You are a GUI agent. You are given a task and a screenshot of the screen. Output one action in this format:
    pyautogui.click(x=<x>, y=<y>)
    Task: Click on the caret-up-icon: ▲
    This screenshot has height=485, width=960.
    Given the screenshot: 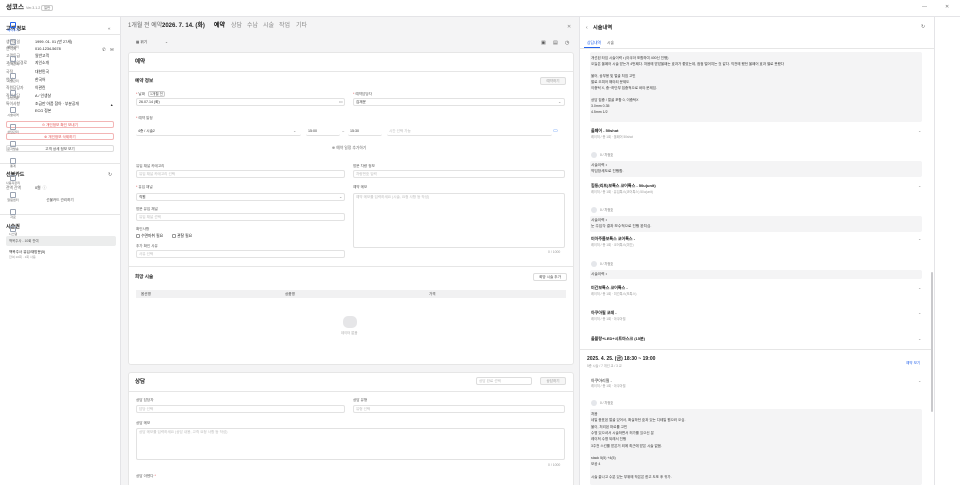 What is the action you would take?
    pyautogui.click(x=111, y=105)
    